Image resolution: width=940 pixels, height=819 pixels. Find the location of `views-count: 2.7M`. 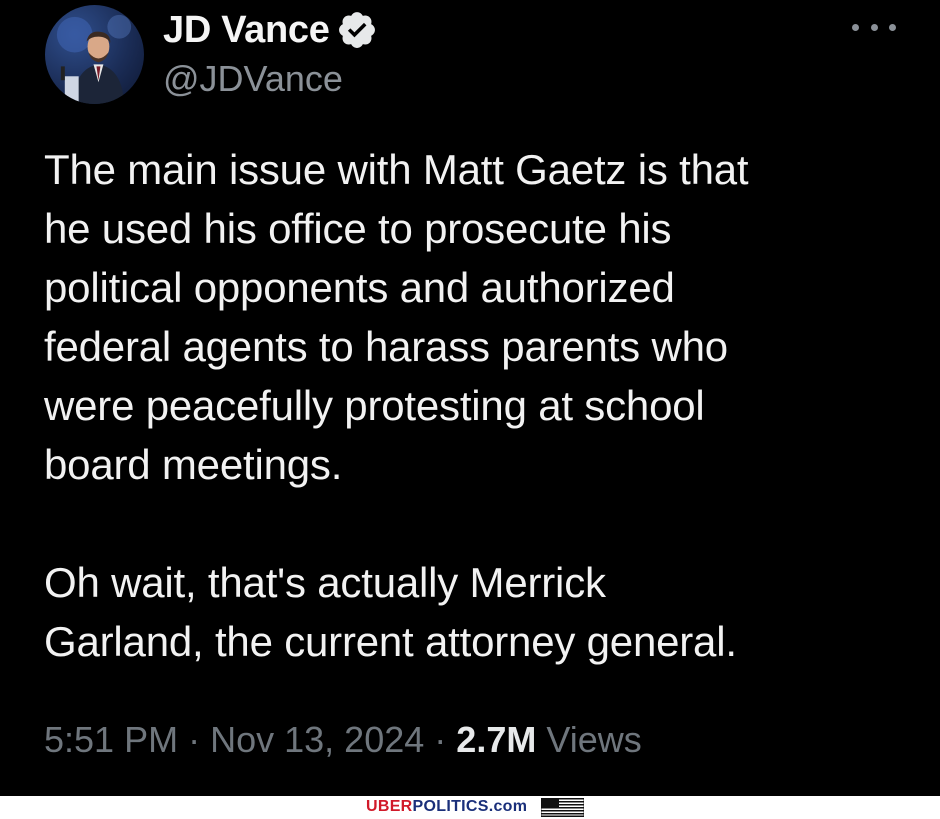

views-count: 2.7M is located at coordinates (496, 739).